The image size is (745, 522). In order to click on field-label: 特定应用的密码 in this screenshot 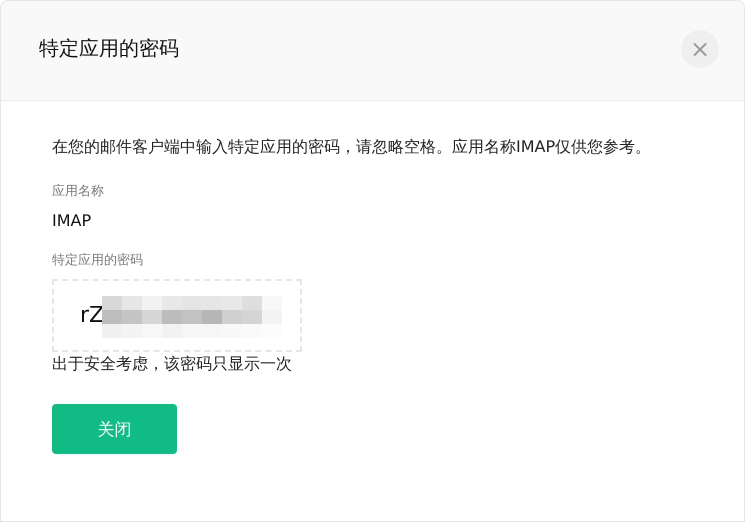, I will do `click(98, 260)`.